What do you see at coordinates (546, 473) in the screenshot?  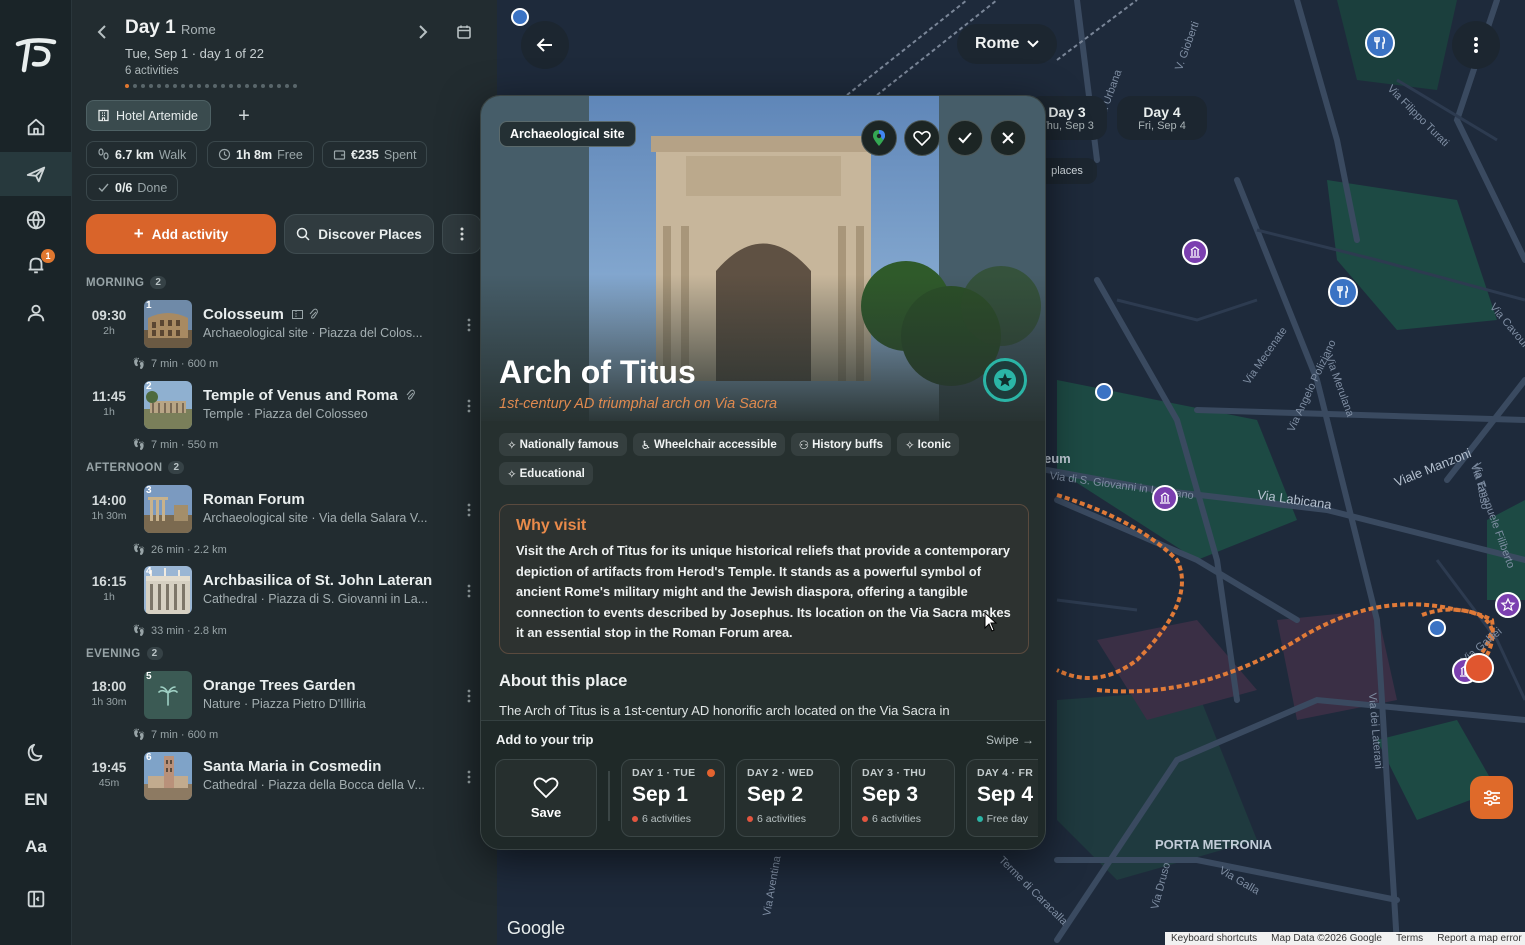 I see `tag-chip: ✧ Educational` at bounding box center [546, 473].